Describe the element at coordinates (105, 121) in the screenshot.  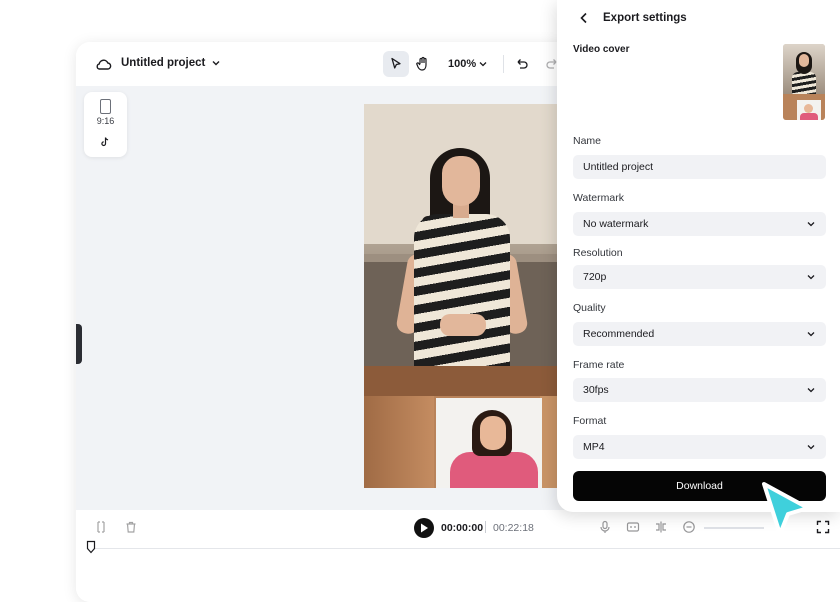
I see `aspect-ratio-label: 9:16` at that location.